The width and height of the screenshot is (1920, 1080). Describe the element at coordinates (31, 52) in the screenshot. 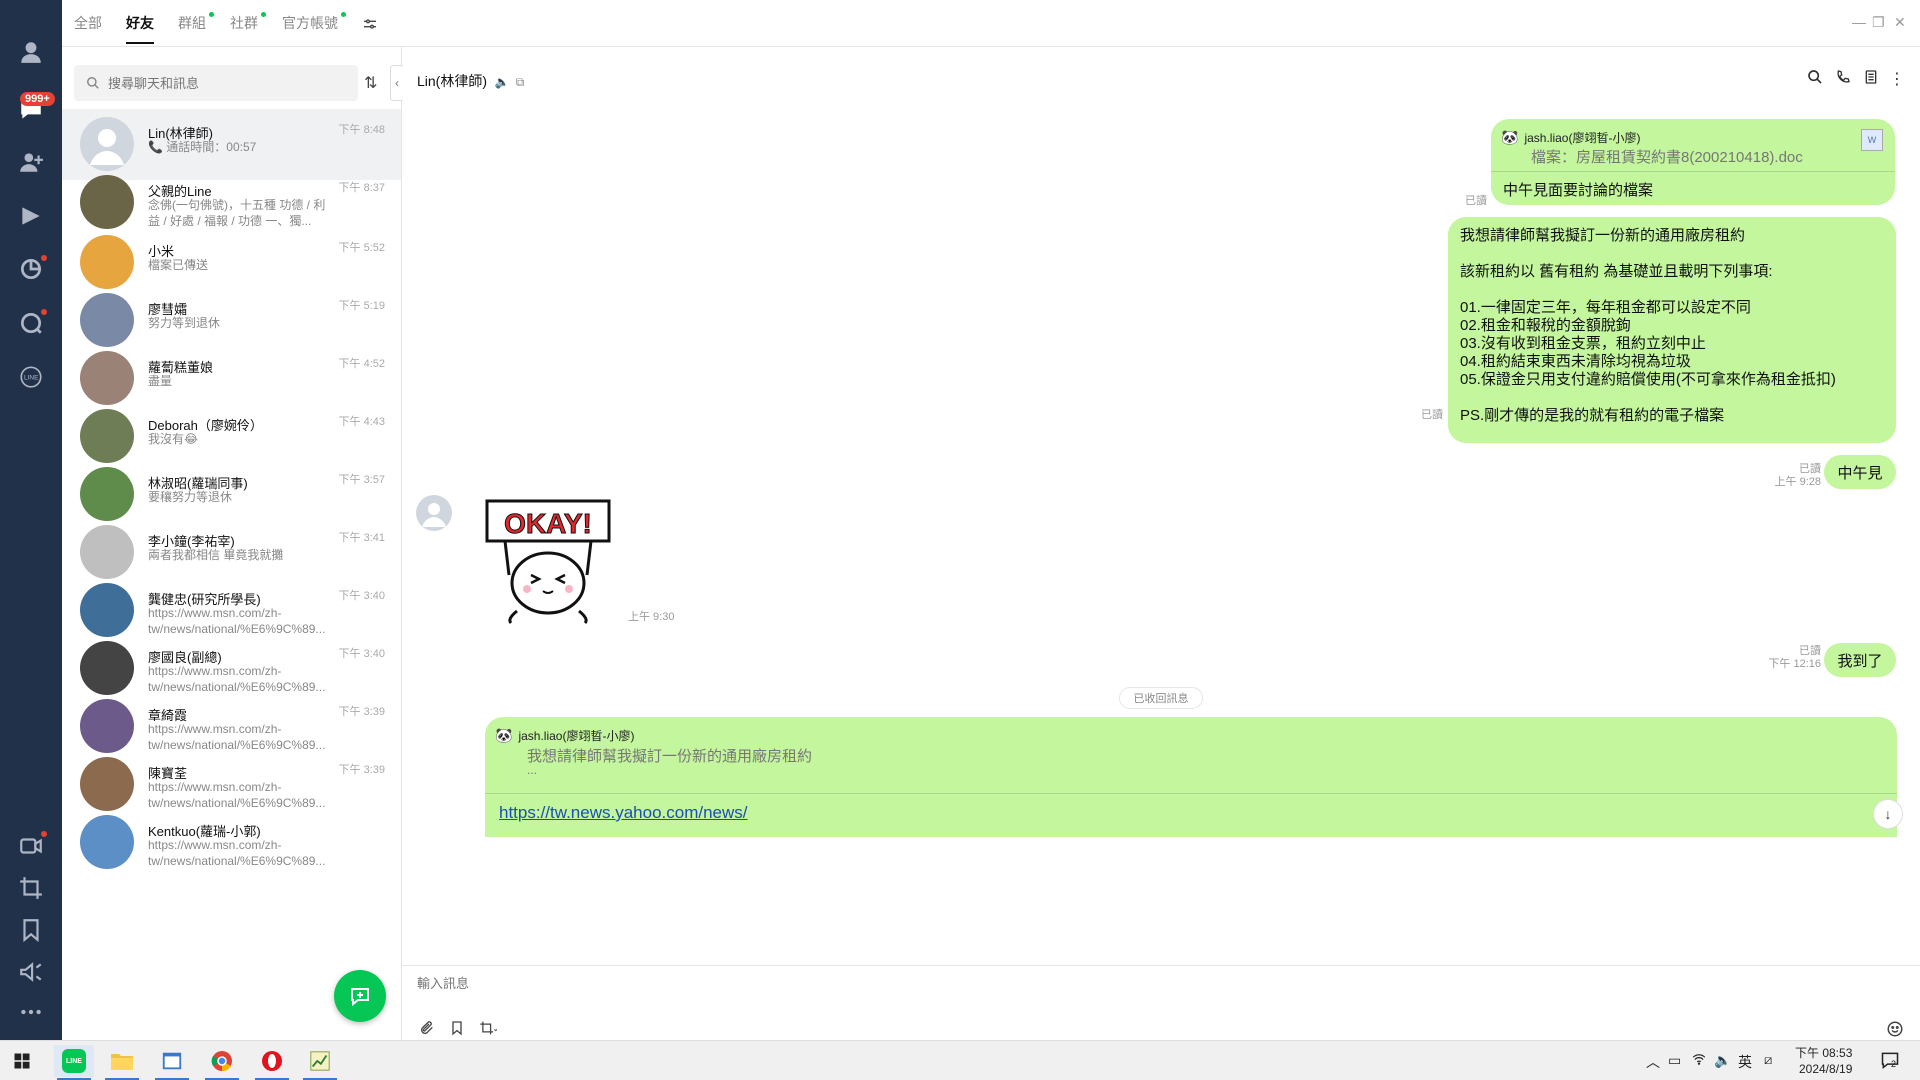

I see `profile-icon` at that location.